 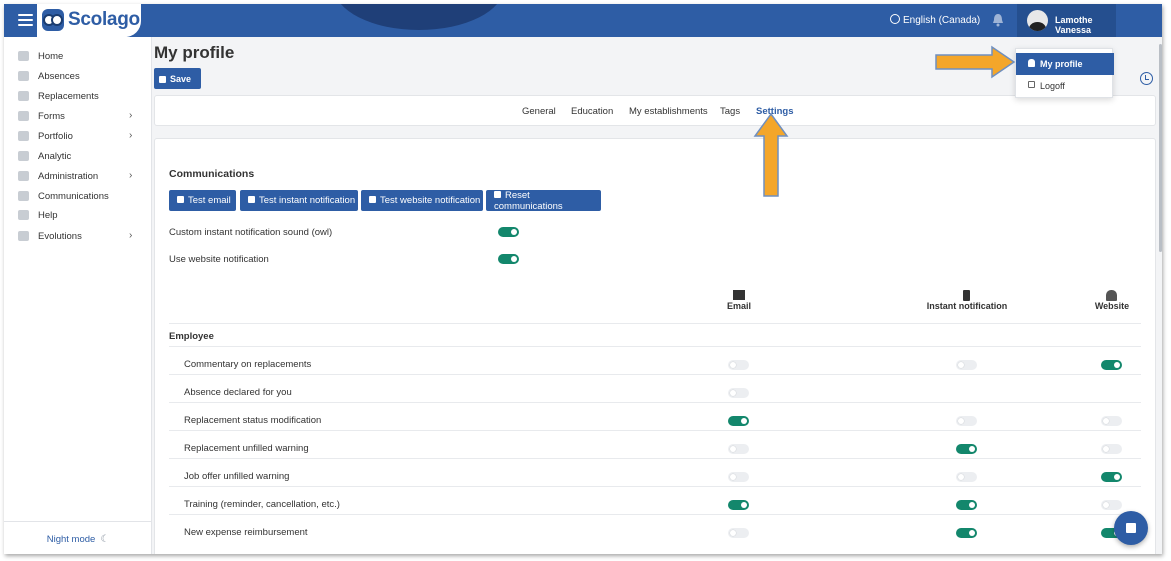 I want to click on tab-general: General, so click(x=539, y=111).